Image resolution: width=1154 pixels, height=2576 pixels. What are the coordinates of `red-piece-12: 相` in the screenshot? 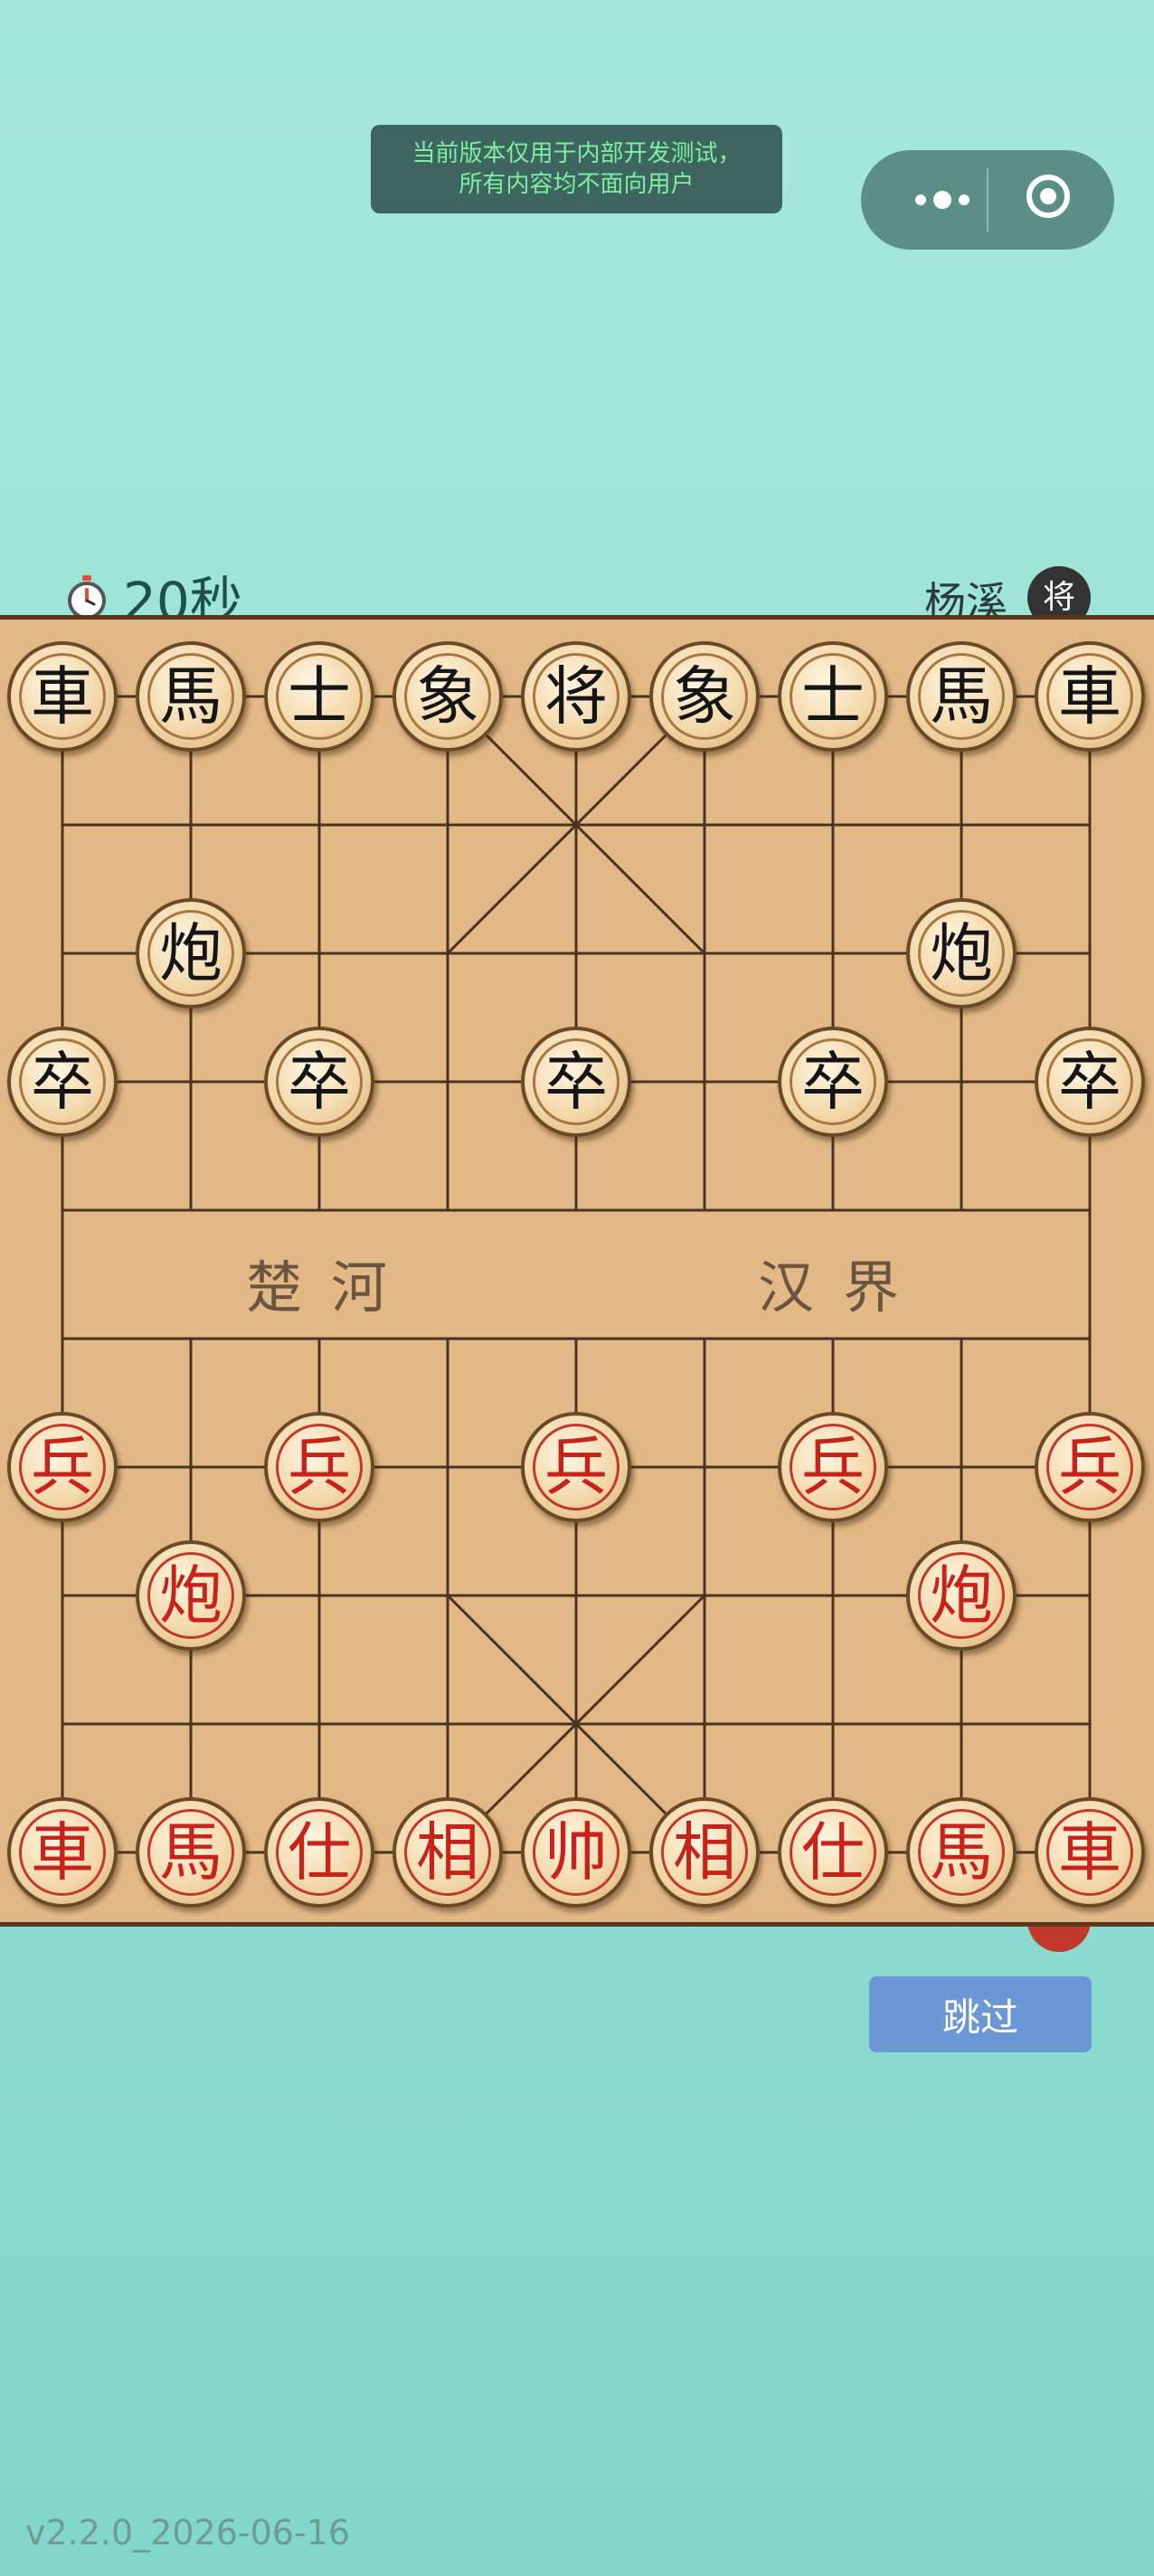 It's located at (704, 1852).